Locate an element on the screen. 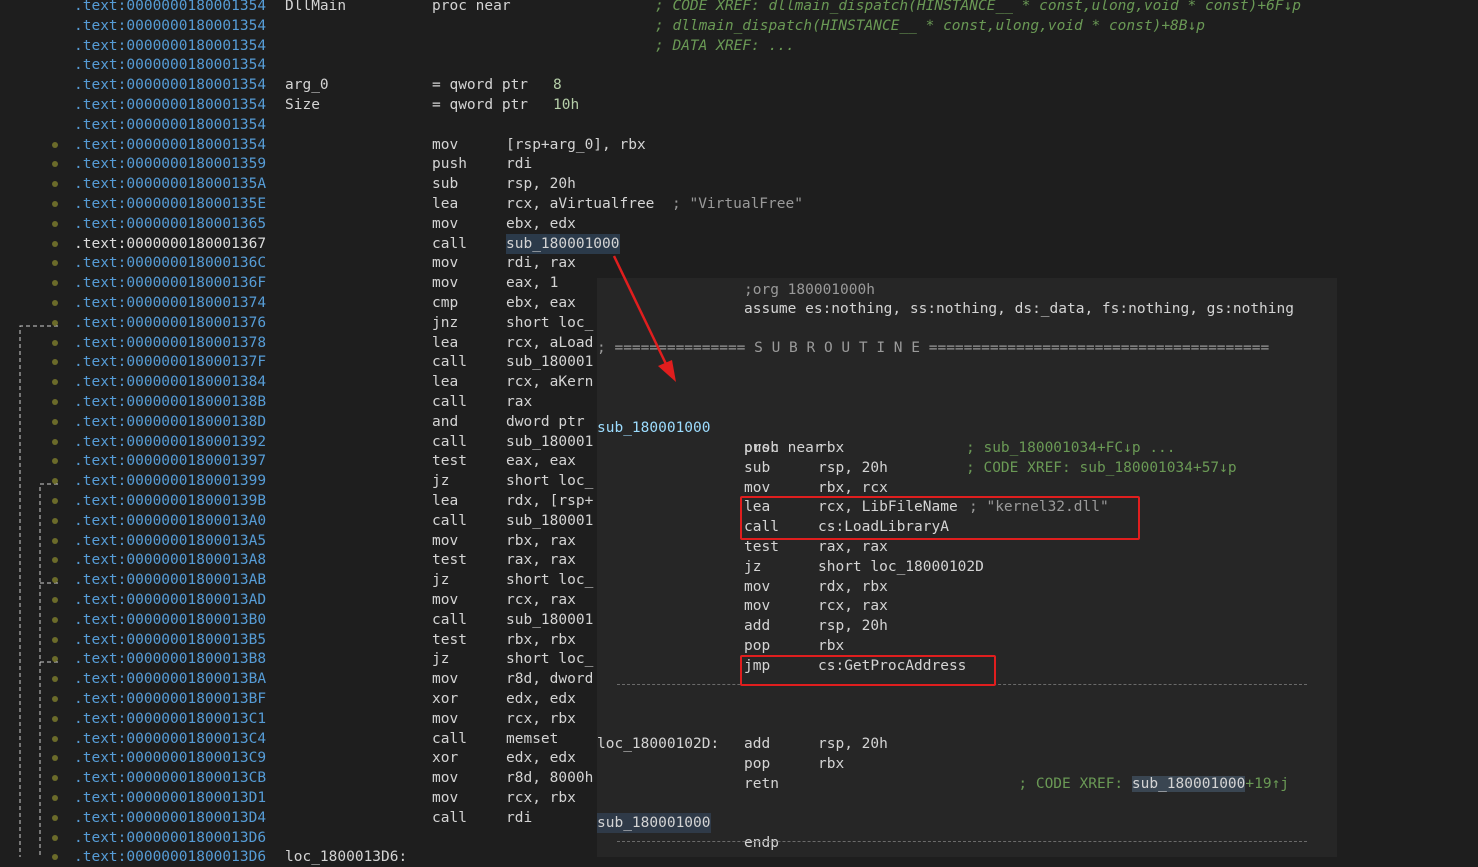 The height and width of the screenshot is (867, 1478). row-address: .text:0000000180001399 is located at coordinates (170, 481).